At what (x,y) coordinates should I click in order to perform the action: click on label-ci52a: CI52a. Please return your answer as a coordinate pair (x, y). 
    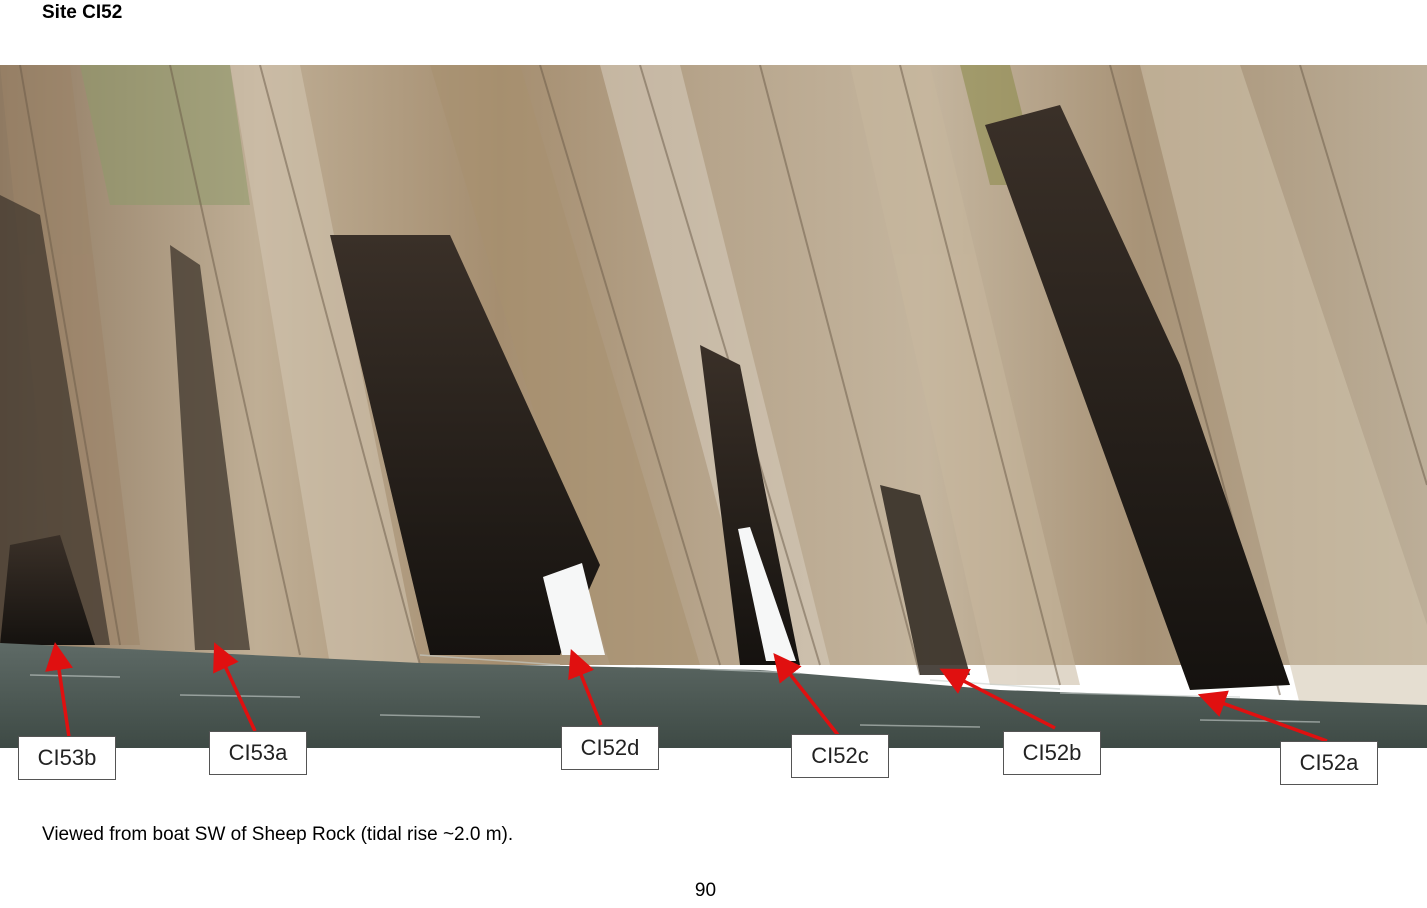
    Looking at the image, I should click on (1329, 763).